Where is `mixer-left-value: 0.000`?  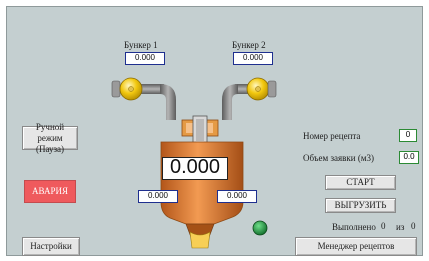
mixer-left-value: 0.000 is located at coordinates (158, 196).